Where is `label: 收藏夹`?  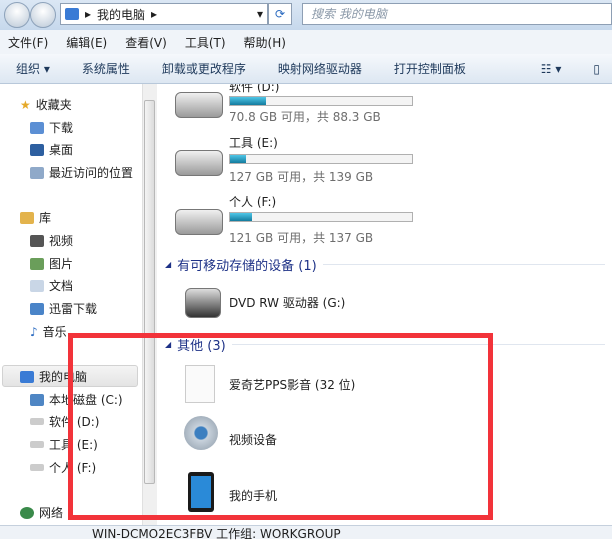 label: 收藏夹 is located at coordinates (53, 105).